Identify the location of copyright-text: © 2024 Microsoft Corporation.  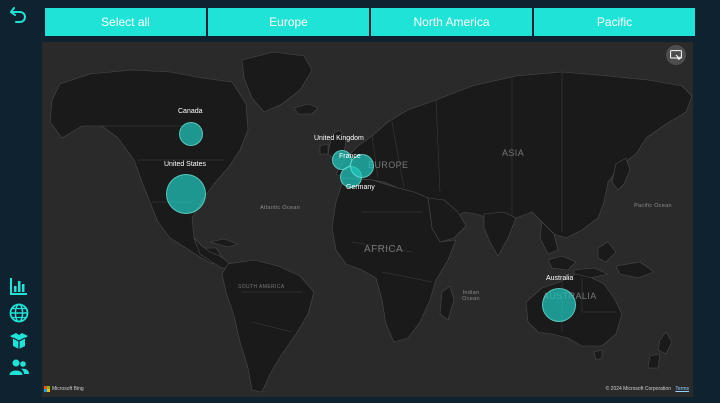
(638, 389).